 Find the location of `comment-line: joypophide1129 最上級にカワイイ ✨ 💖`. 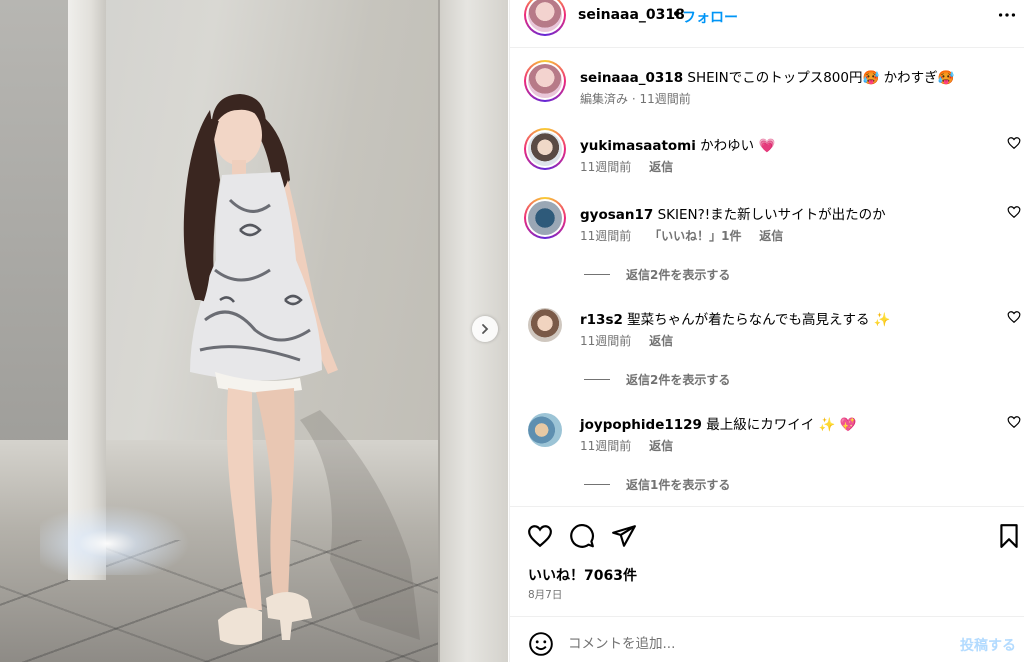

comment-line: joypophide1129 最上級にカワイイ ✨ 💖 is located at coordinates (718, 423).